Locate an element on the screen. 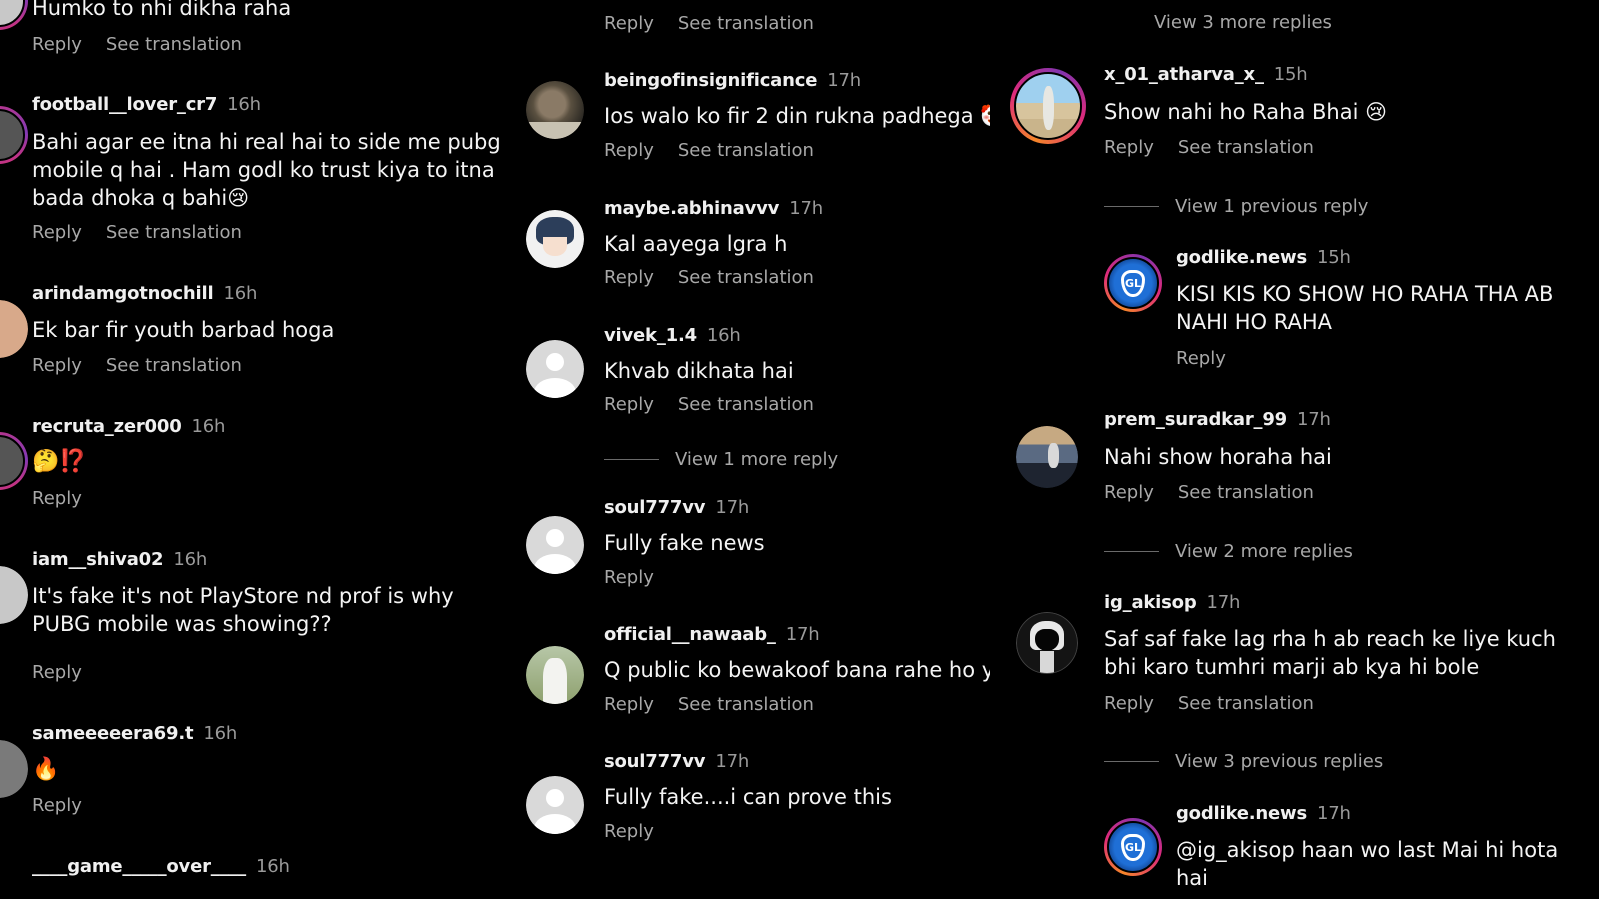 Image resolution: width=1599 pixels, height=899 pixels. comment-username: maybe.abhinavvv 17h is located at coordinates (713, 208).